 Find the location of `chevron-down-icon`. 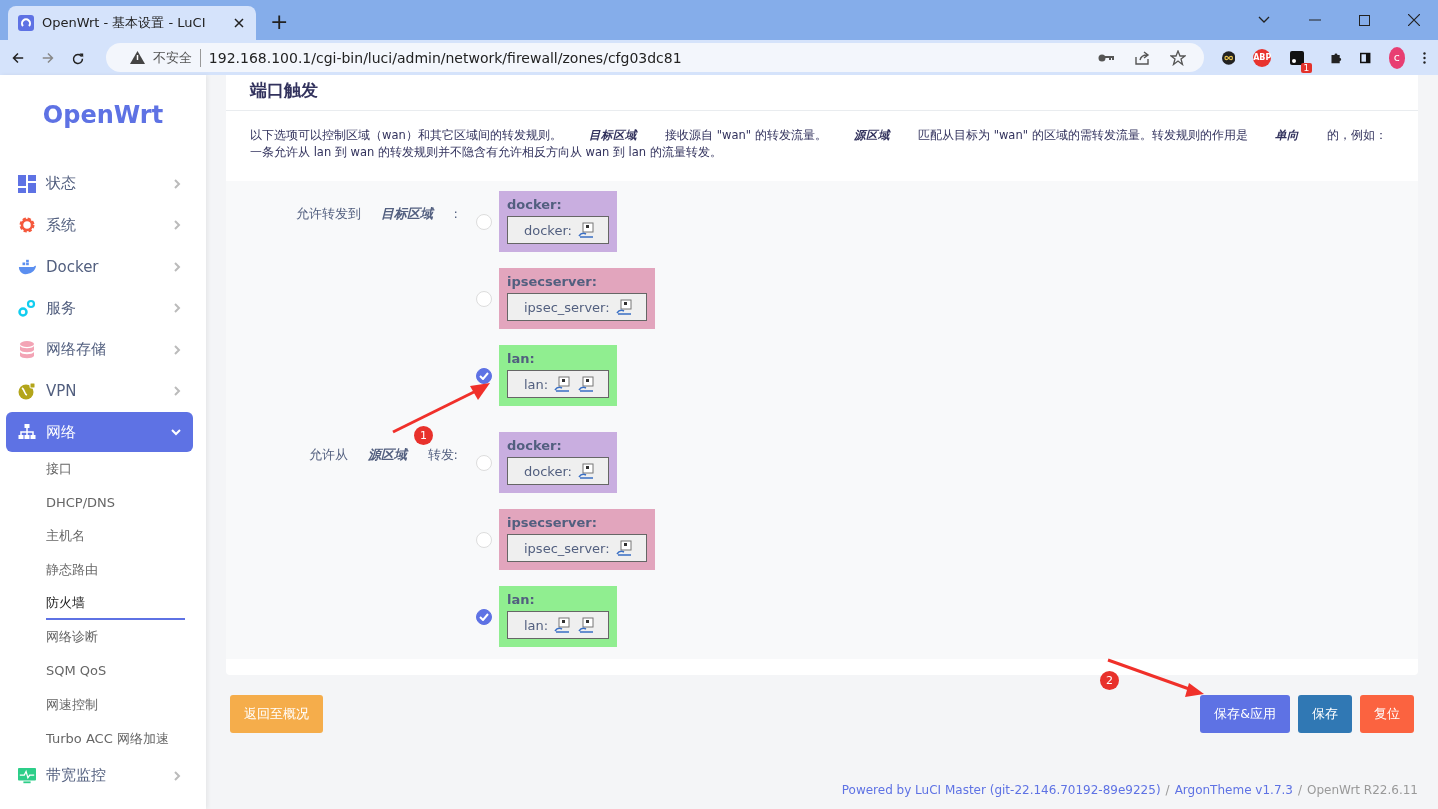

chevron-down-icon is located at coordinates (176, 432).